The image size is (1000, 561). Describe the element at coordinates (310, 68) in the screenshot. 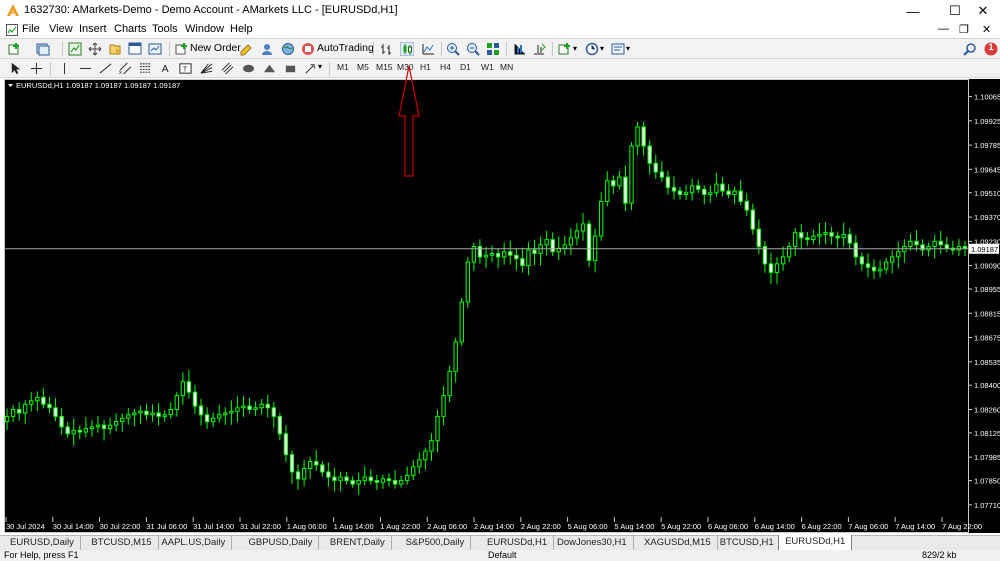

I see `arrows-icon` at that location.